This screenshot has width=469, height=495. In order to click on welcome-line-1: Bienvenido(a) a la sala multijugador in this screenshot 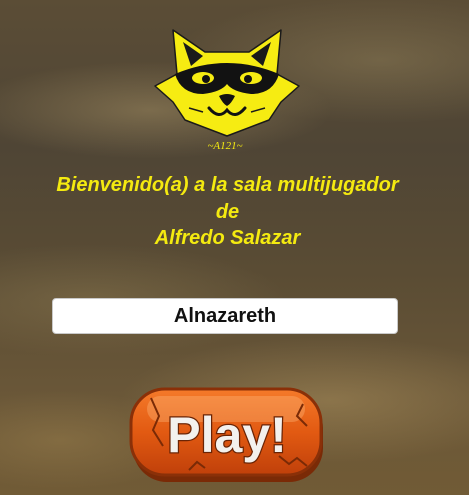, I will do `click(227, 185)`.